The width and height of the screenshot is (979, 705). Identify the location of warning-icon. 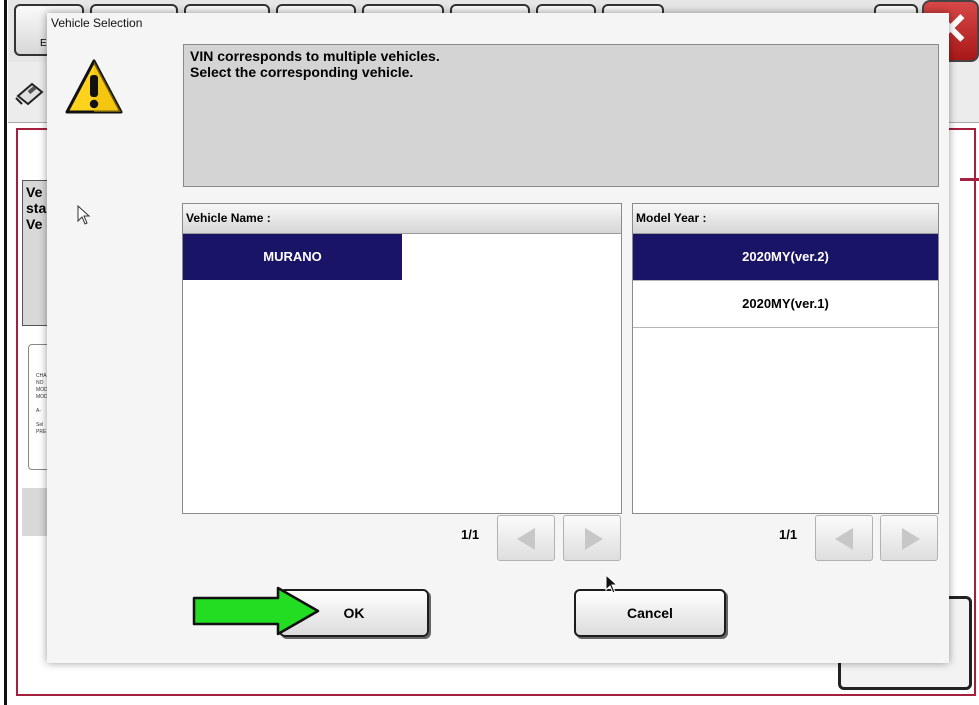
(94, 86).